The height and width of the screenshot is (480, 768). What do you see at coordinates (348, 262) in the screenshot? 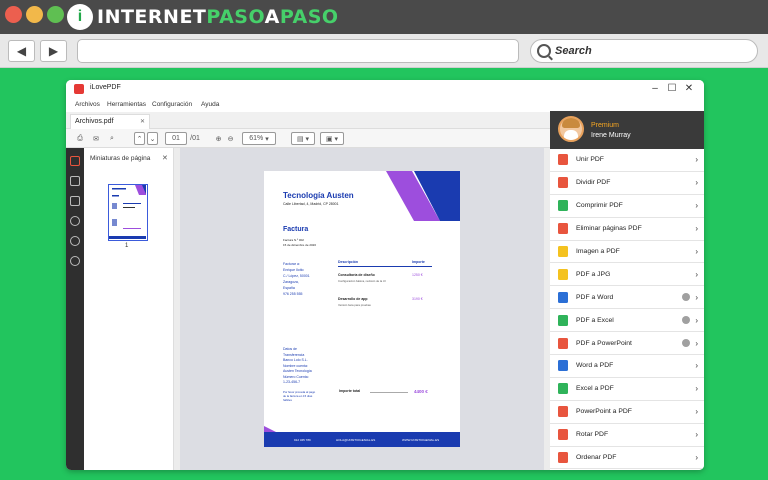
I see `pdf-col-description: Descripción` at bounding box center [348, 262].